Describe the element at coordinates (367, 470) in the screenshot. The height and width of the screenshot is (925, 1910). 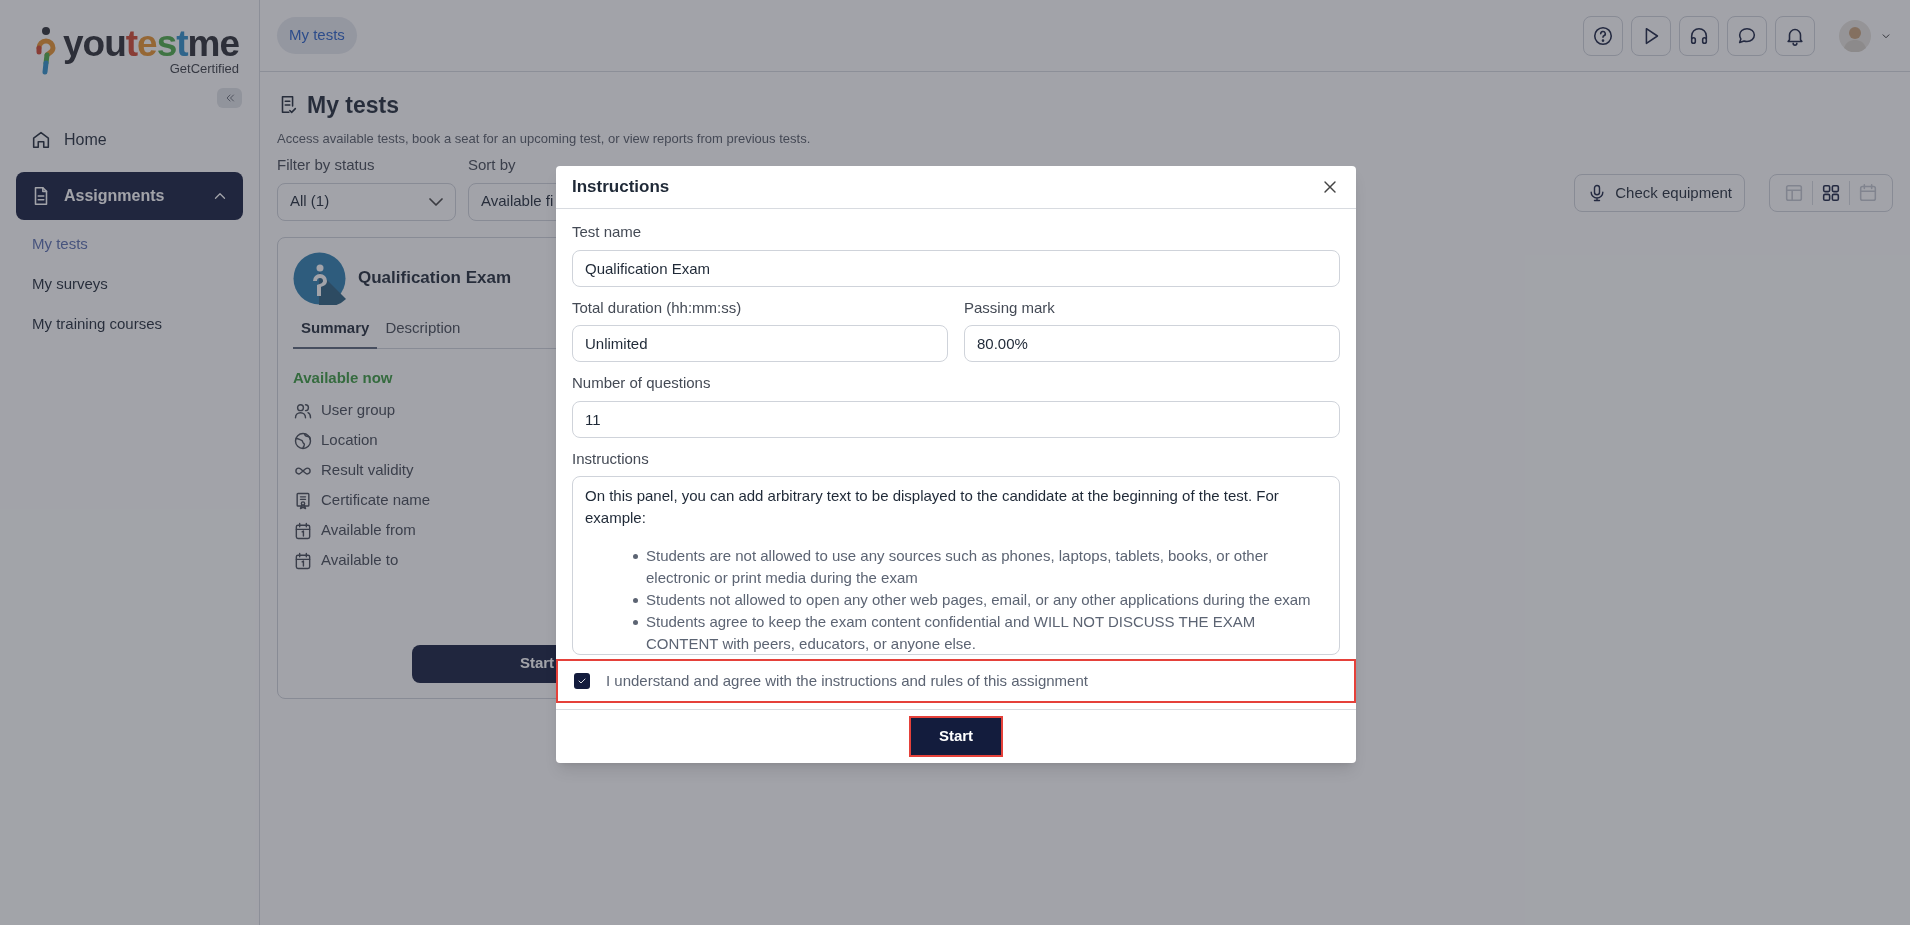
I see `detail-label: Result validity` at that location.